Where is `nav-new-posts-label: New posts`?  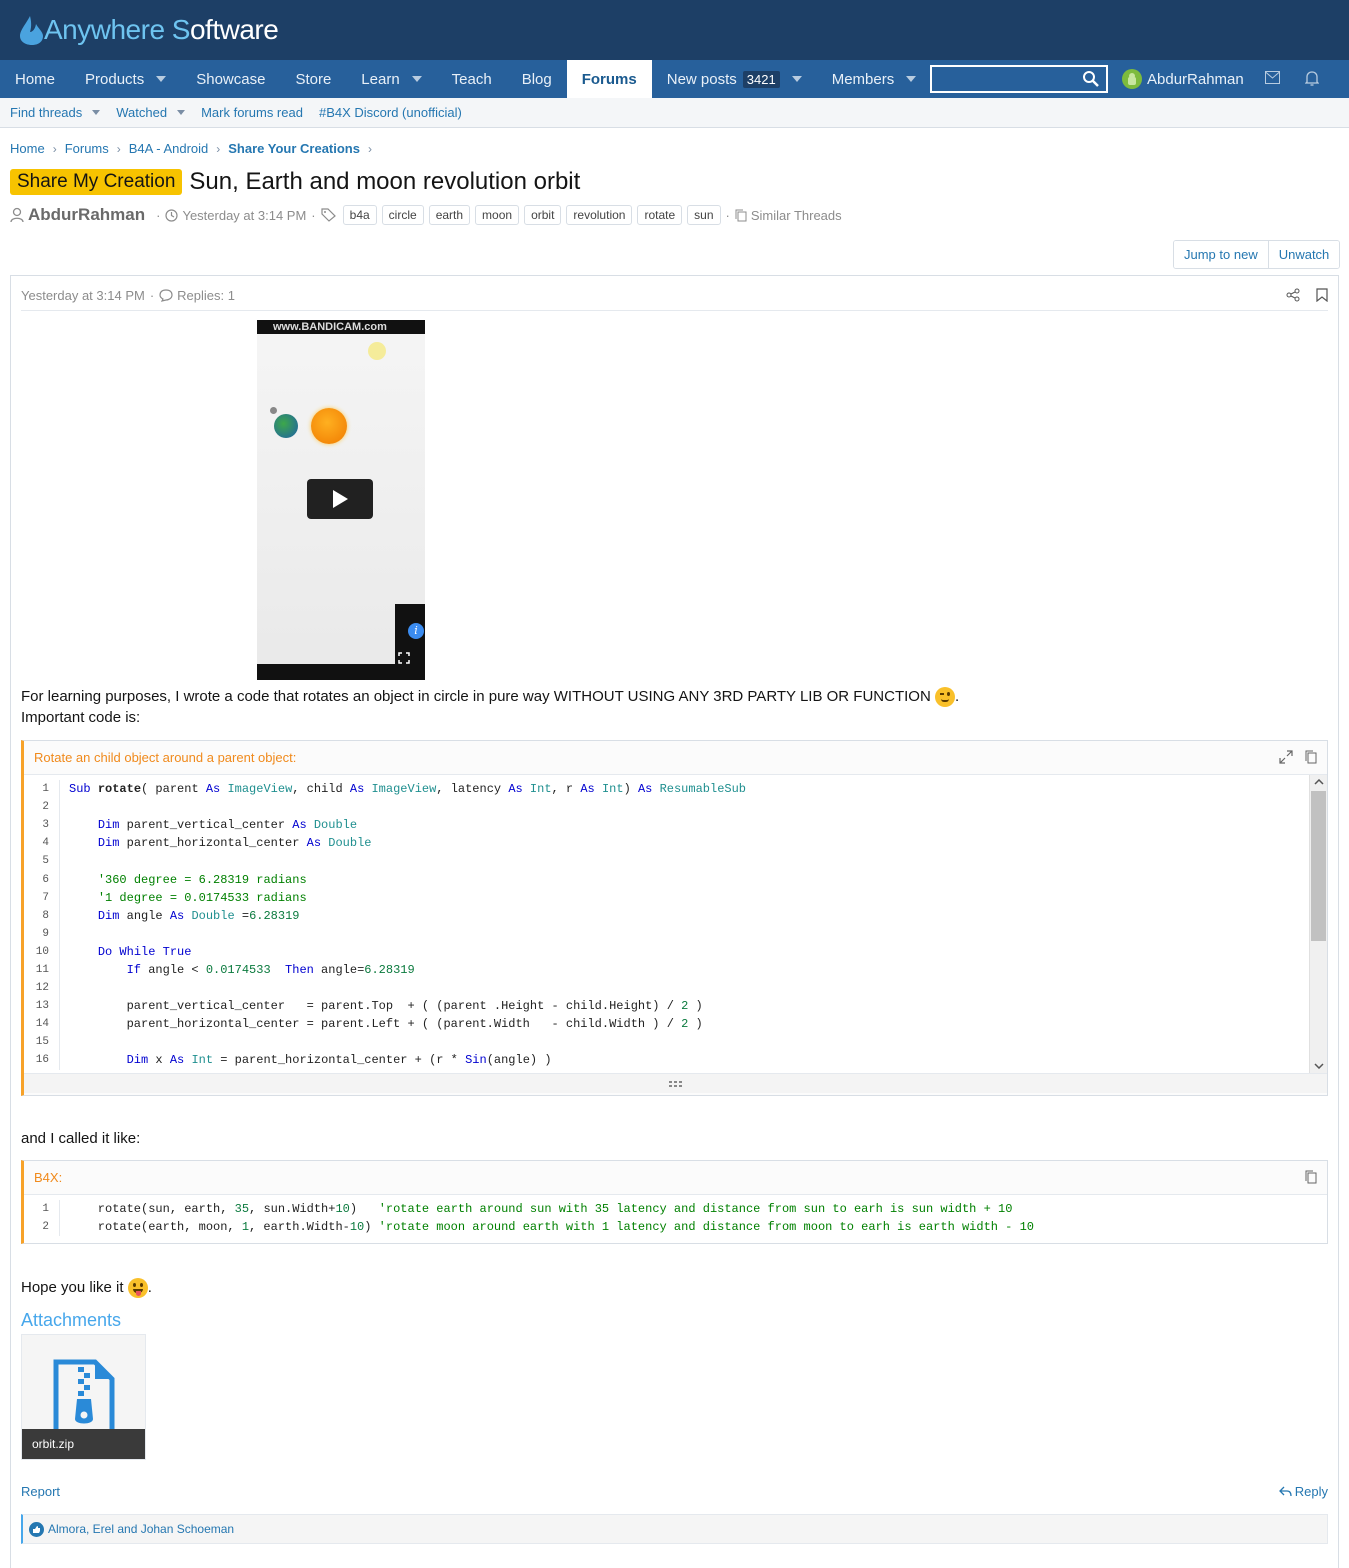
nav-new-posts-label: New posts is located at coordinates (701, 79).